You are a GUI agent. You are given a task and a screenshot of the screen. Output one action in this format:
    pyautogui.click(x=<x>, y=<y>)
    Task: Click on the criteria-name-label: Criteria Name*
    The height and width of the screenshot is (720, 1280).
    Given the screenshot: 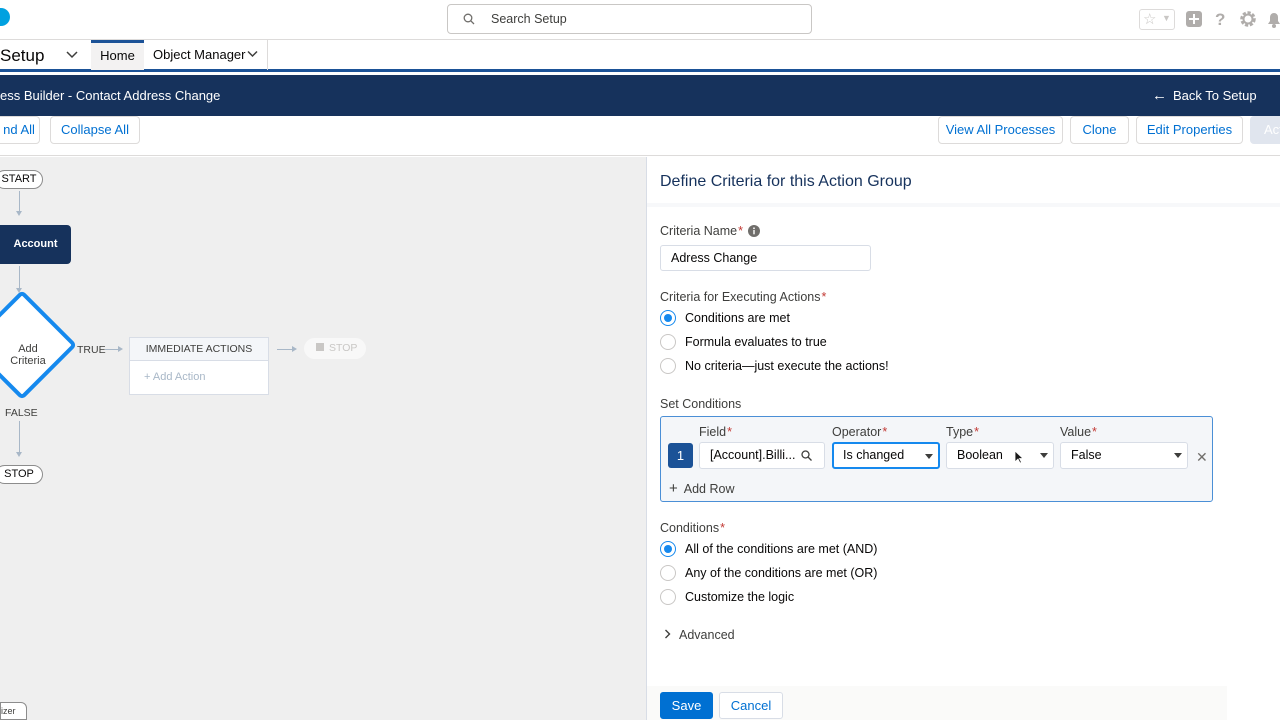 What is the action you would take?
    pyautogui.click(x=701, y=231)
    